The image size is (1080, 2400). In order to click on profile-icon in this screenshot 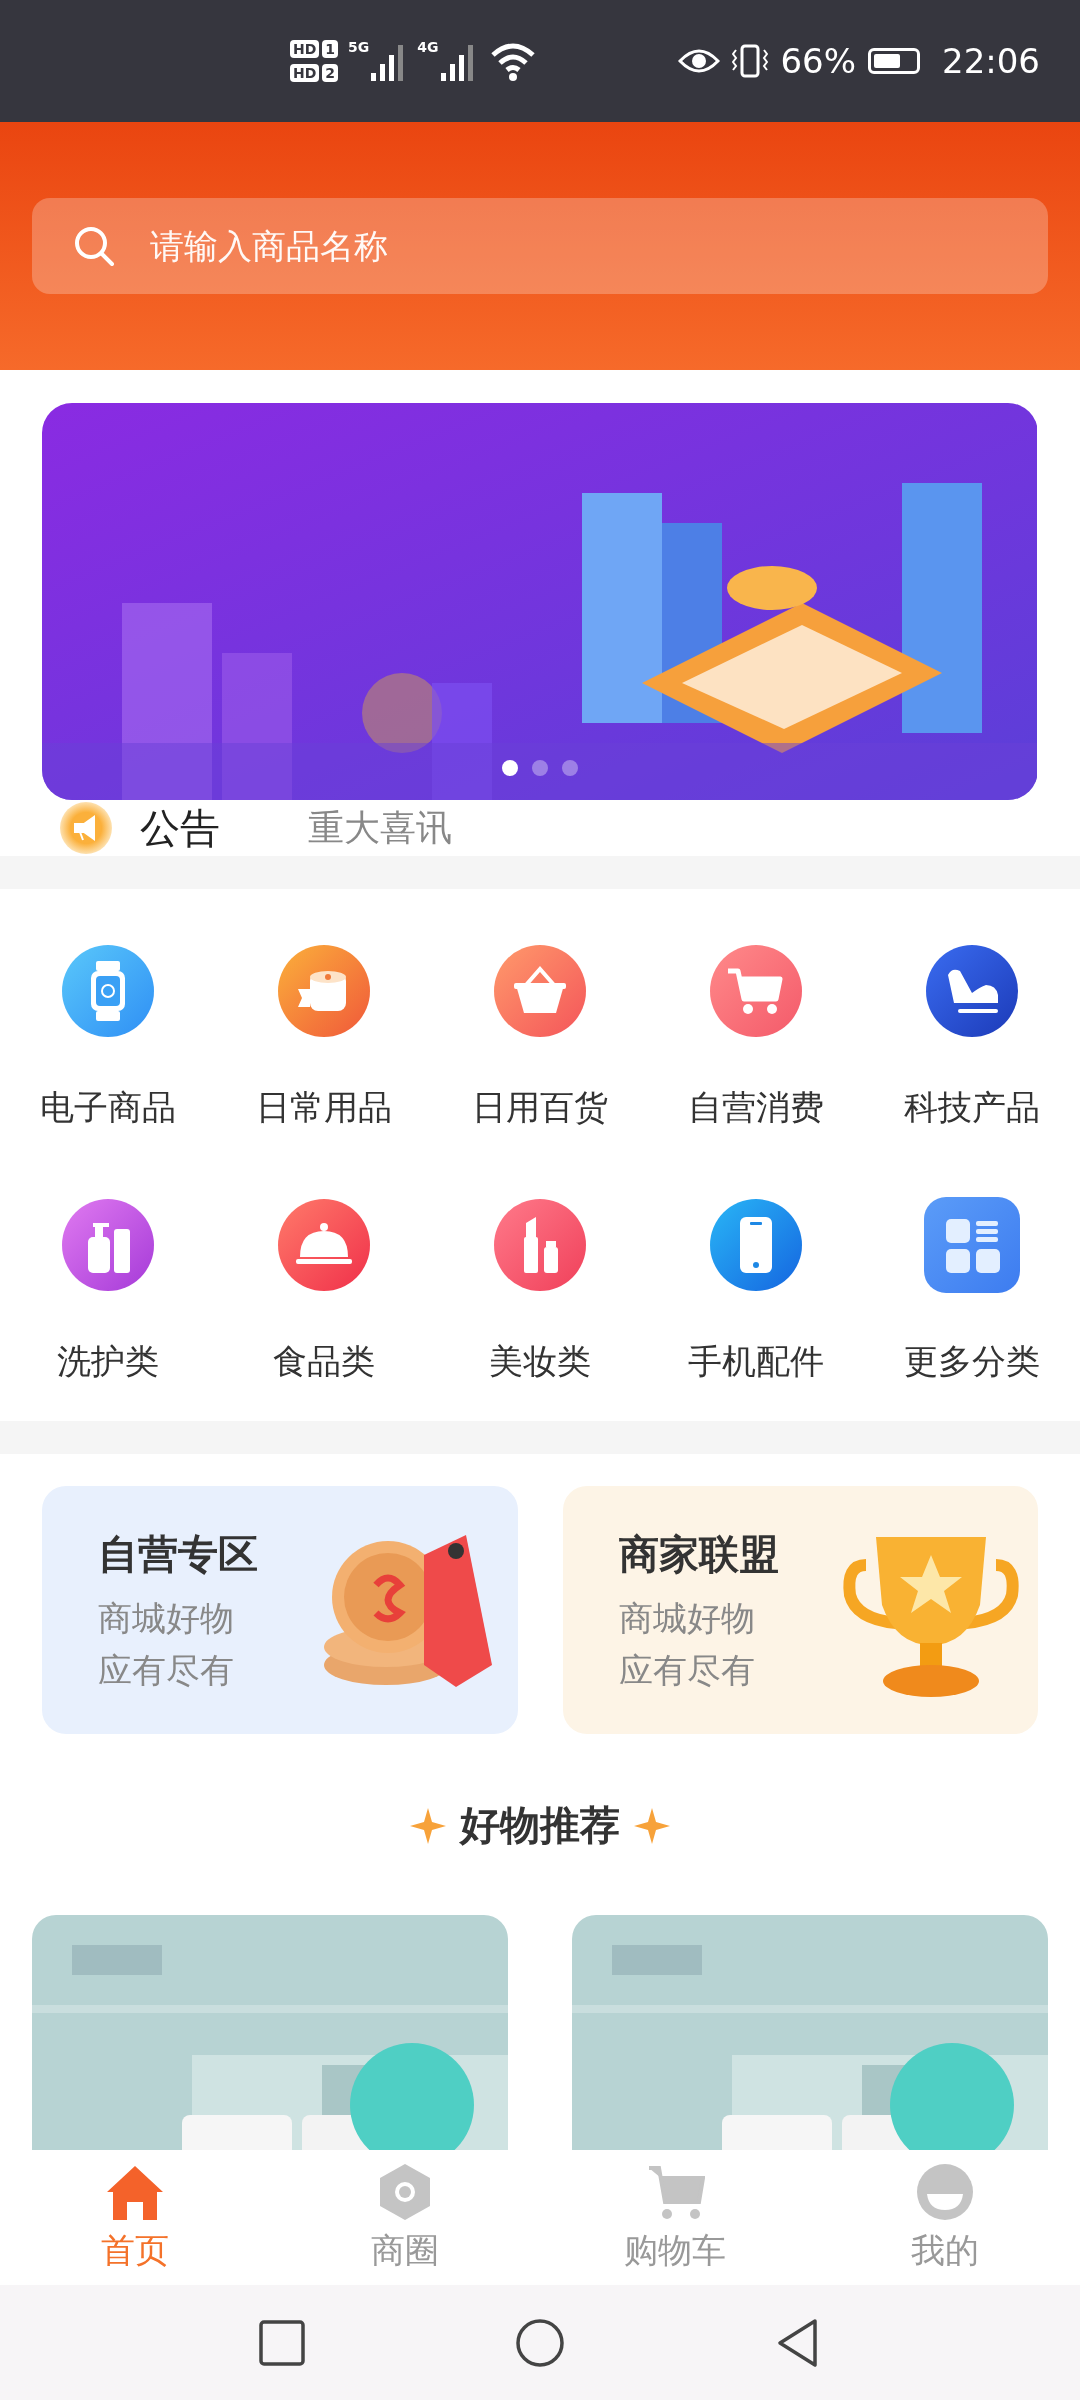, I will do `click(945, 2191)`.